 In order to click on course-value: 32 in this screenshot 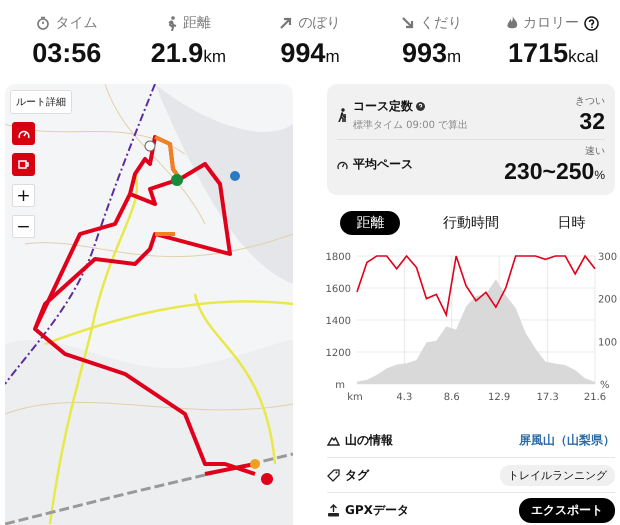, I will do `click(592, 121)`.